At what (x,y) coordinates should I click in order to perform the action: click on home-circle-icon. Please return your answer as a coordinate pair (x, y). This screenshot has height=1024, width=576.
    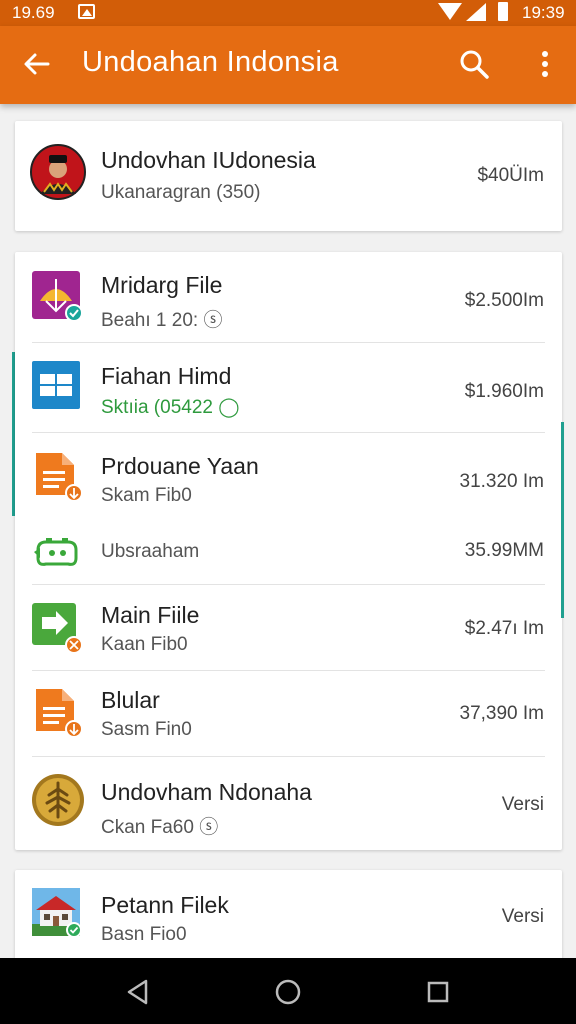
    Looking at the image, I should click on (288, 992).